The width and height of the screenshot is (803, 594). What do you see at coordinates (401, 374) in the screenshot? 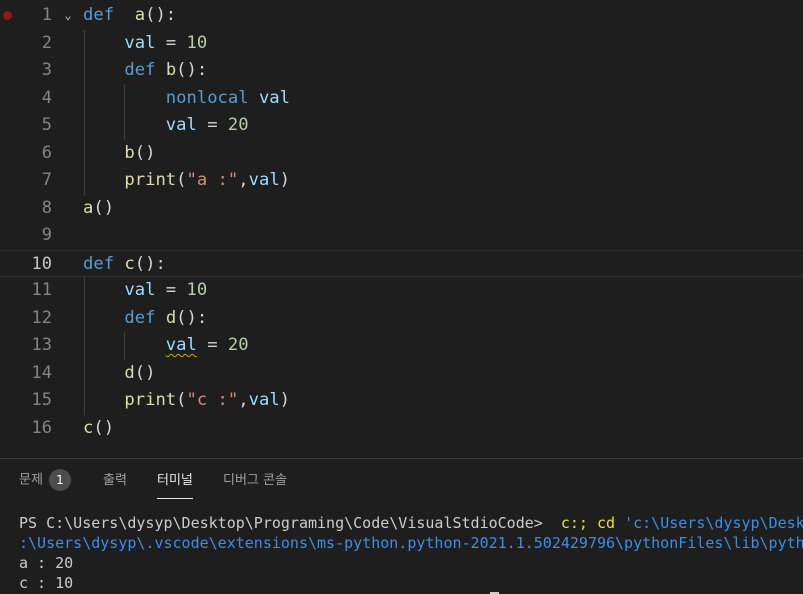
I see `code-line: 14 d()` at bounding box center [401, 374].